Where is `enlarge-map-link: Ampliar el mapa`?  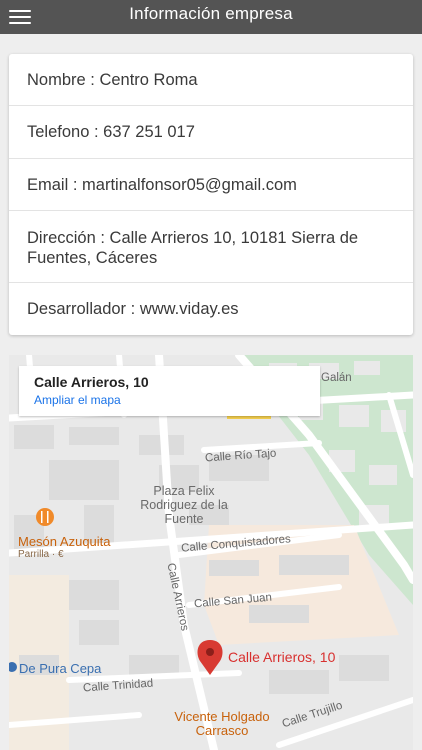
enlarge-map-link: Ampliar el mapa is located at coordinates (77, 400).